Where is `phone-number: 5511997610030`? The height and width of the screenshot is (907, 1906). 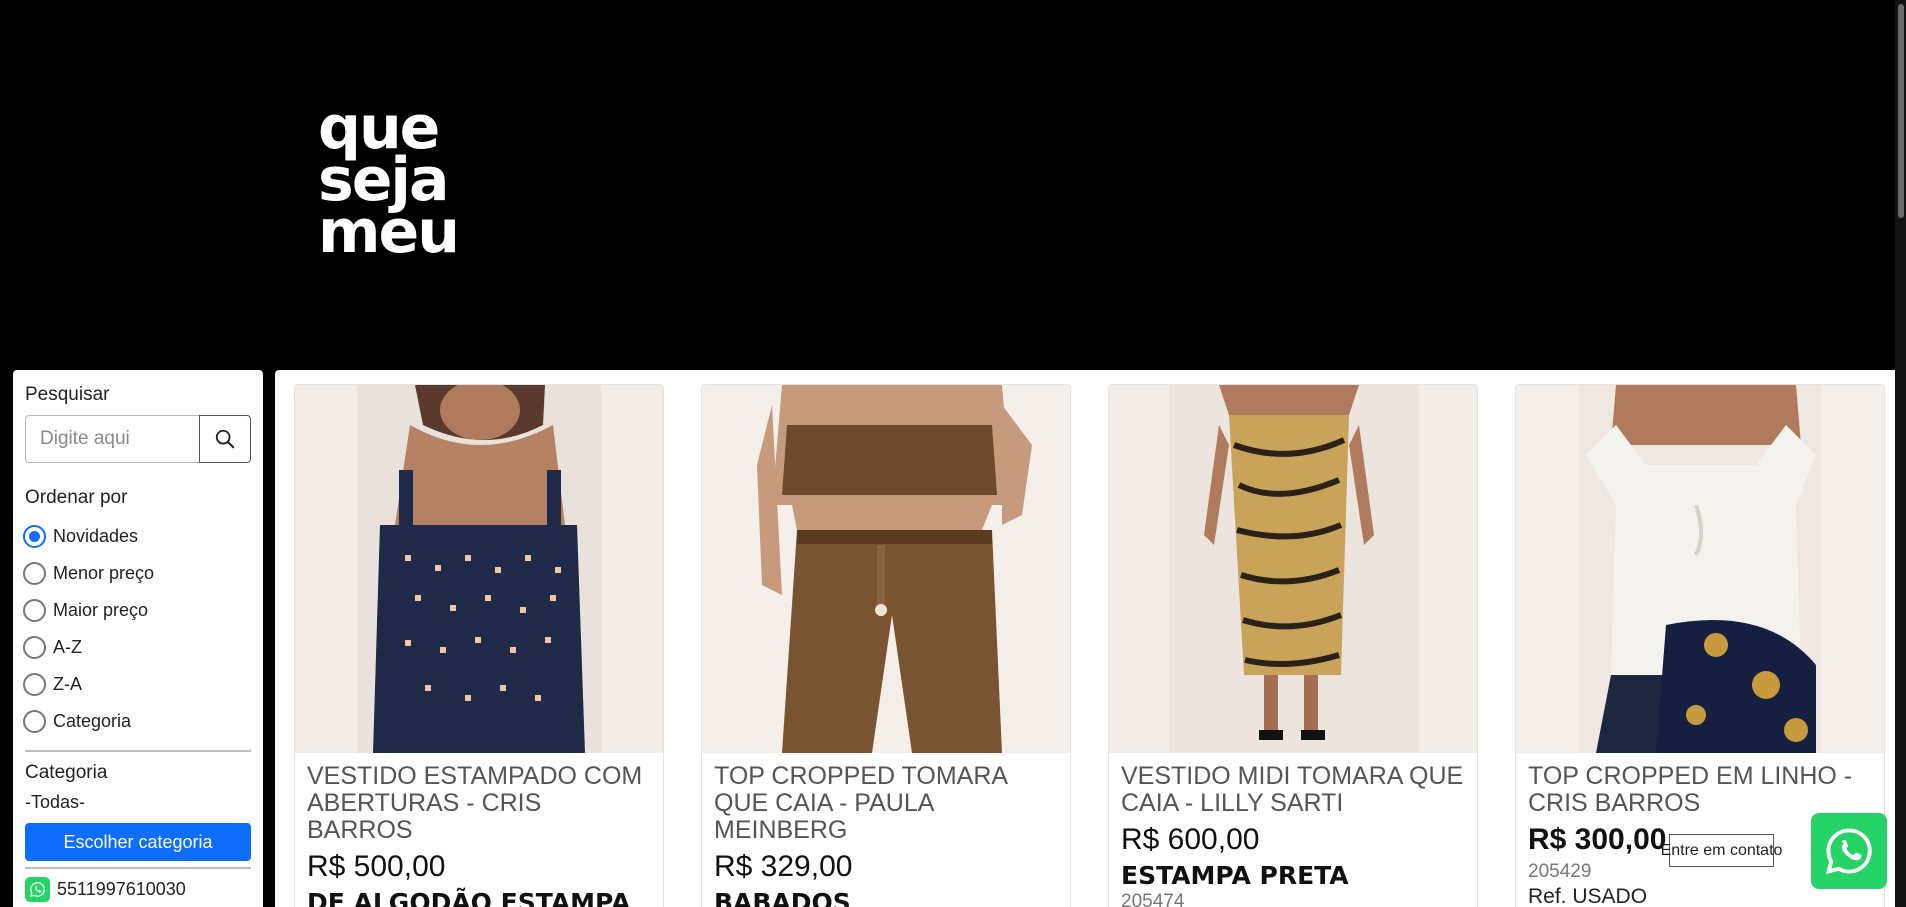 phone-number: 5511997610030 is located at coordinates (121, 889).